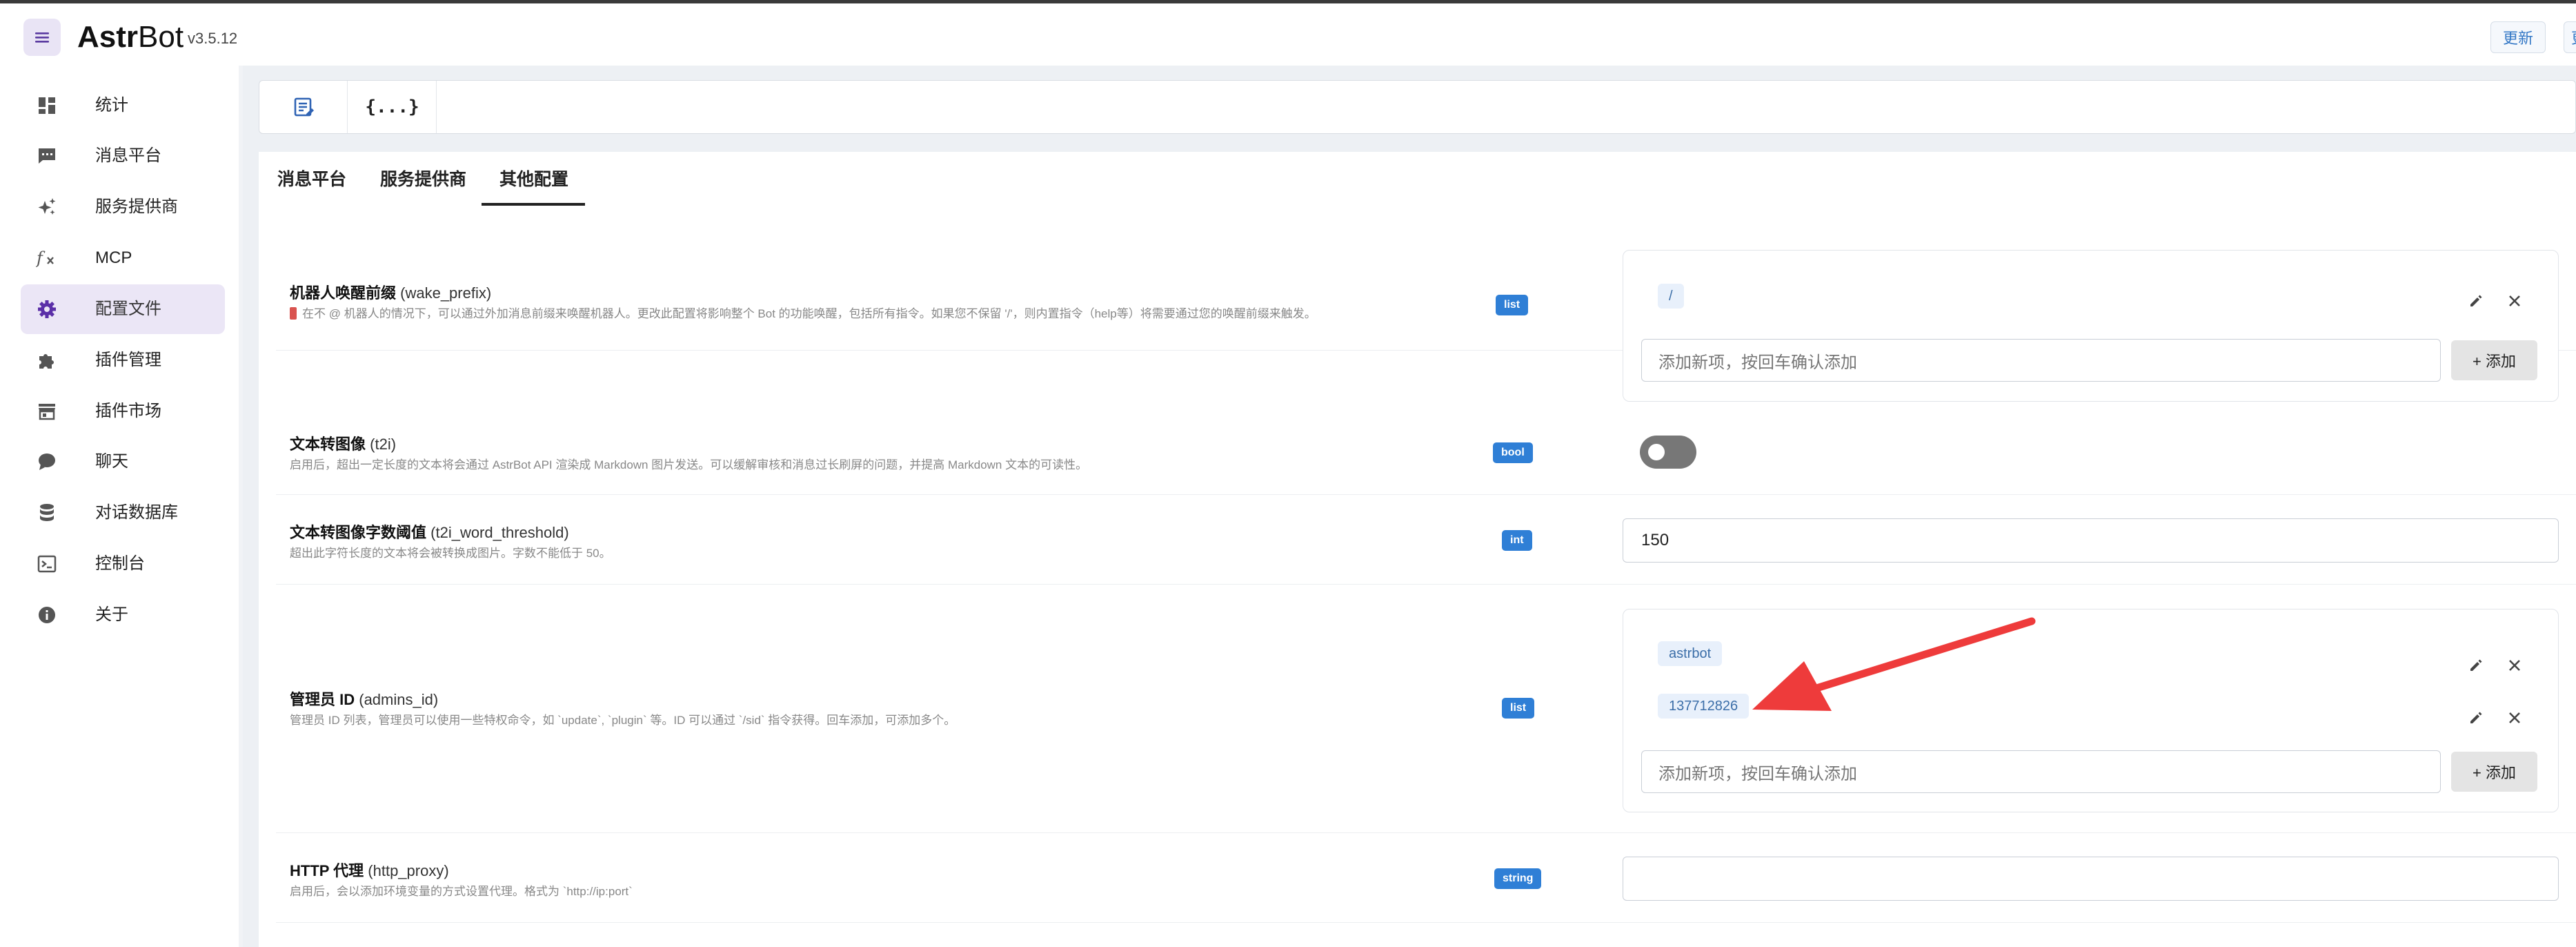 This screenshot has width=2576, height=947. What do you see at coordinates (429, 532) in the screenshot?
I see `setting-title: 文本转图像字数阈值 (t2i_word_threshold)` at bounding box center [429, 532].